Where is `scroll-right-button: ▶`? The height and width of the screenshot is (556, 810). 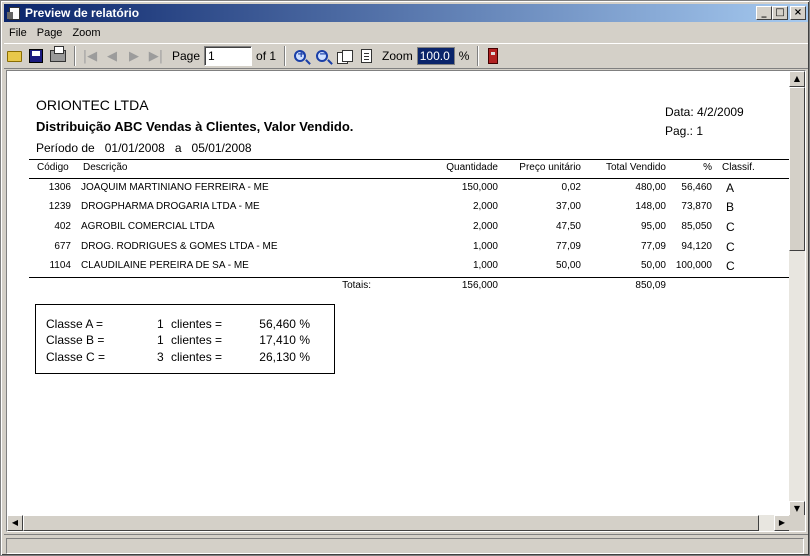 scroll-right-button: ▶ is located at coordinates (782, 523).